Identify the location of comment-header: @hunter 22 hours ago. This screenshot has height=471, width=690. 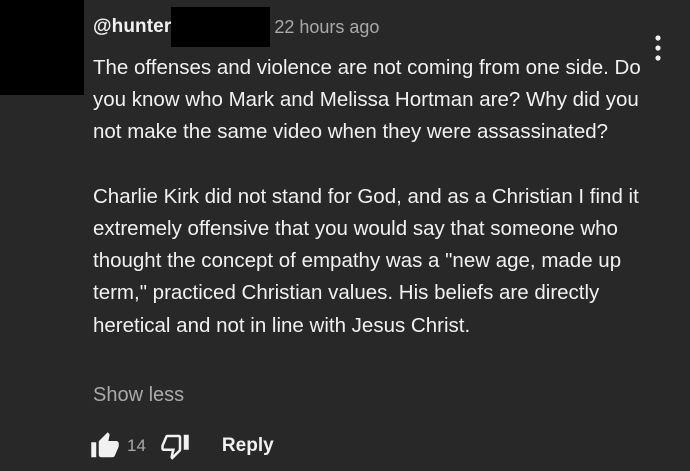
(236, 27).